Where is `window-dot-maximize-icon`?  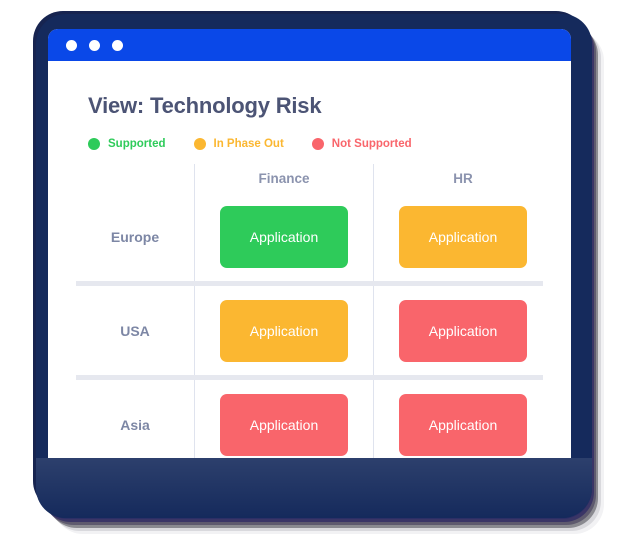
window-dot-maximize-icon is located at coordinates (117, 45).